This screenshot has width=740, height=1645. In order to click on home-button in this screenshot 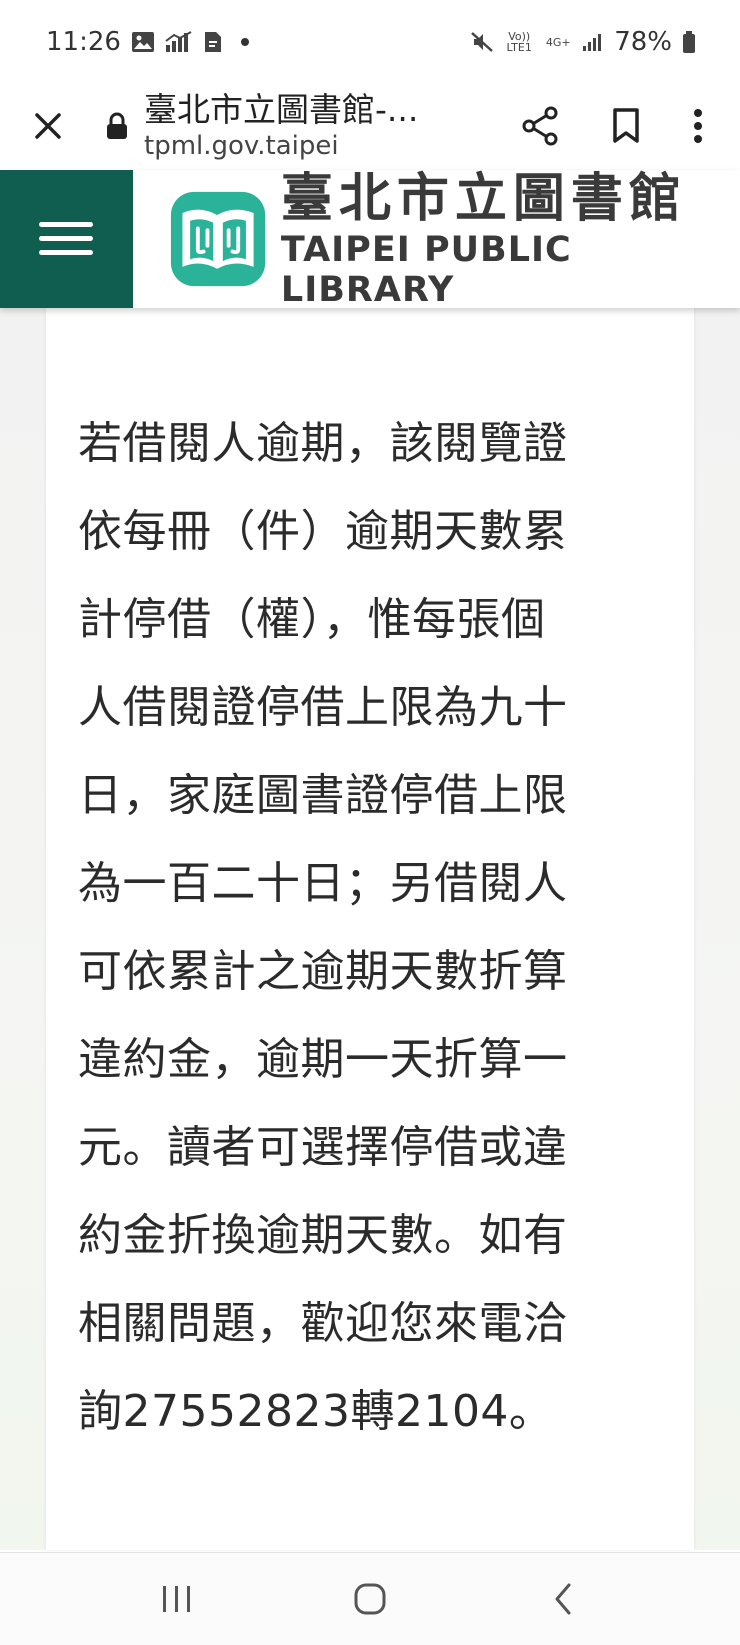, I will do `click(370, 1599)`.